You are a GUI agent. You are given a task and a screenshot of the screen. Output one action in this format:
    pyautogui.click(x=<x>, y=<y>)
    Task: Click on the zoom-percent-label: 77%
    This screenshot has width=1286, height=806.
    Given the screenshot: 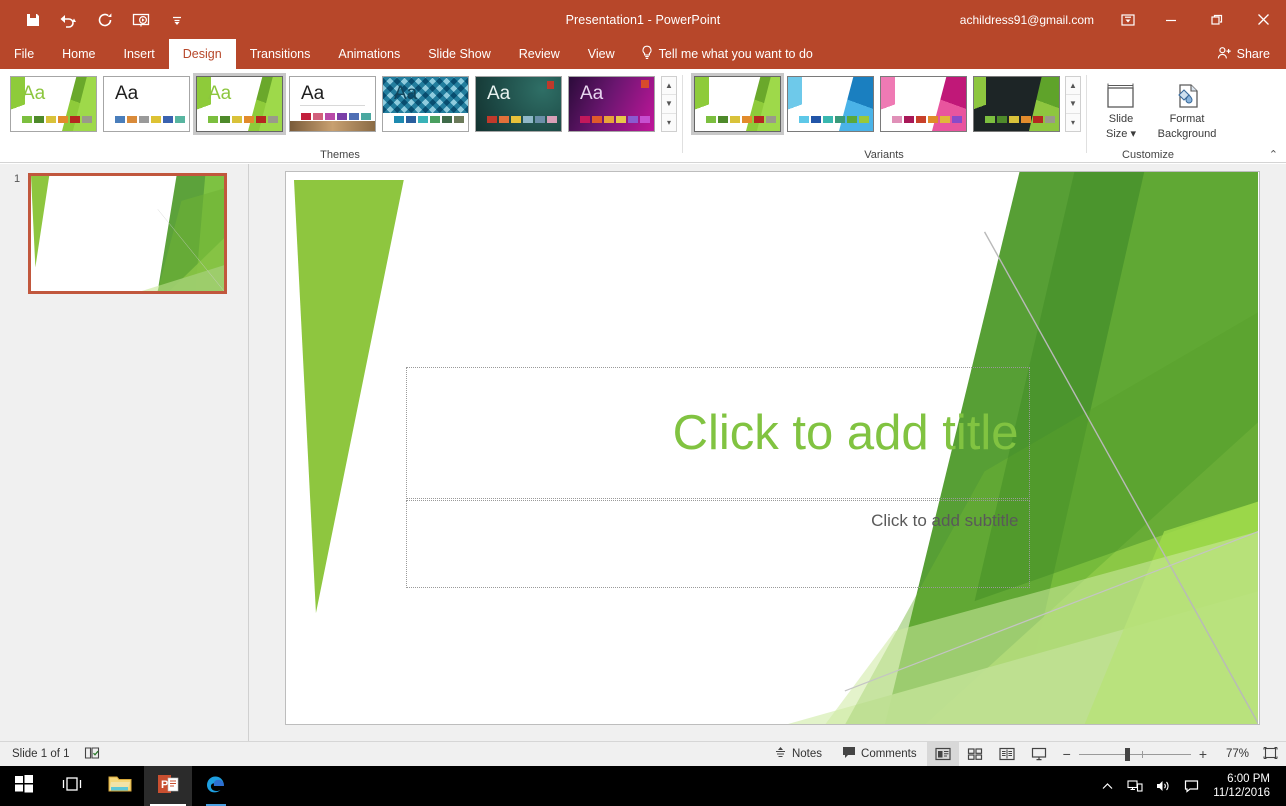 What is the action you would take?
    pyautogui.click(x=1232, y=754)
    